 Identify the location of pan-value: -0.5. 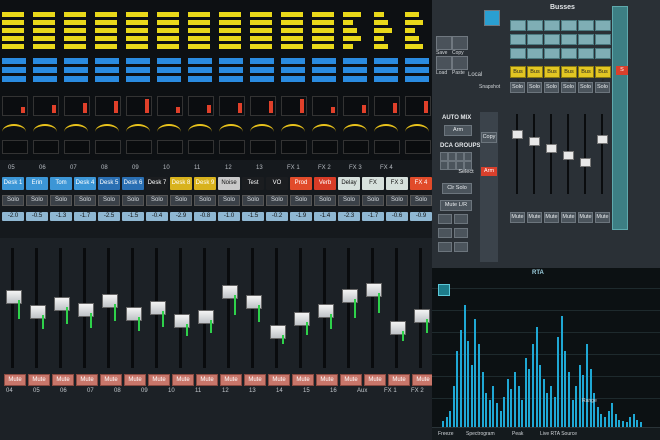
(37, 216).